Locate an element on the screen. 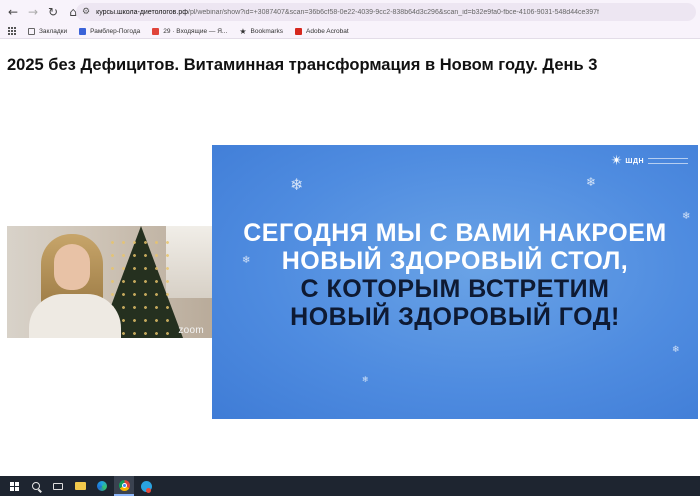  start-button is located at coordinates (14, 486).